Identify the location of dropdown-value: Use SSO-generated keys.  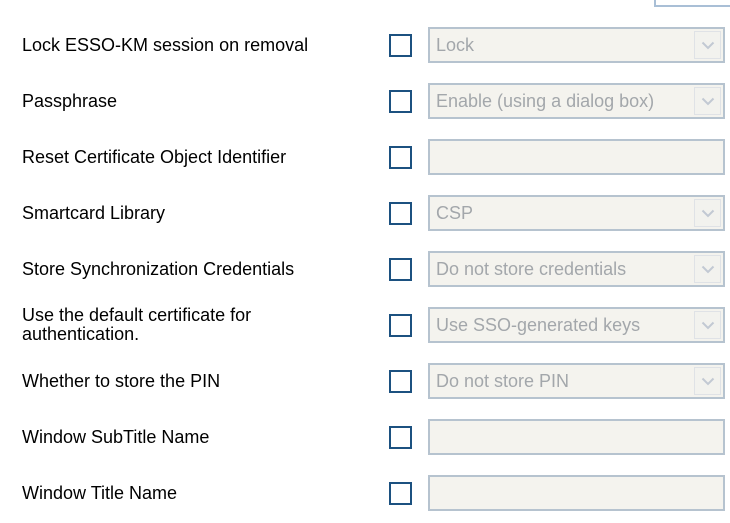
(538, 324).